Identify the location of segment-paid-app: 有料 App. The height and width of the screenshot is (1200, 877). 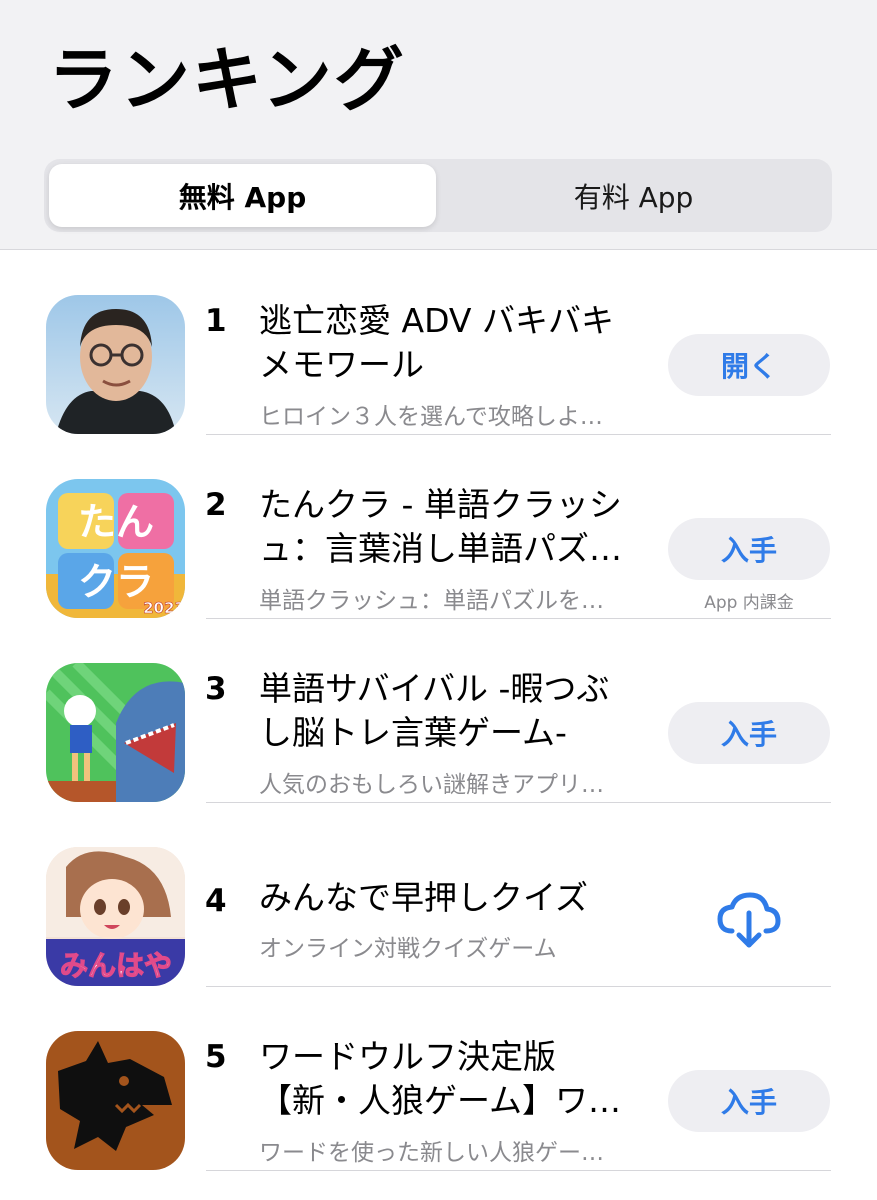
(633, 195).